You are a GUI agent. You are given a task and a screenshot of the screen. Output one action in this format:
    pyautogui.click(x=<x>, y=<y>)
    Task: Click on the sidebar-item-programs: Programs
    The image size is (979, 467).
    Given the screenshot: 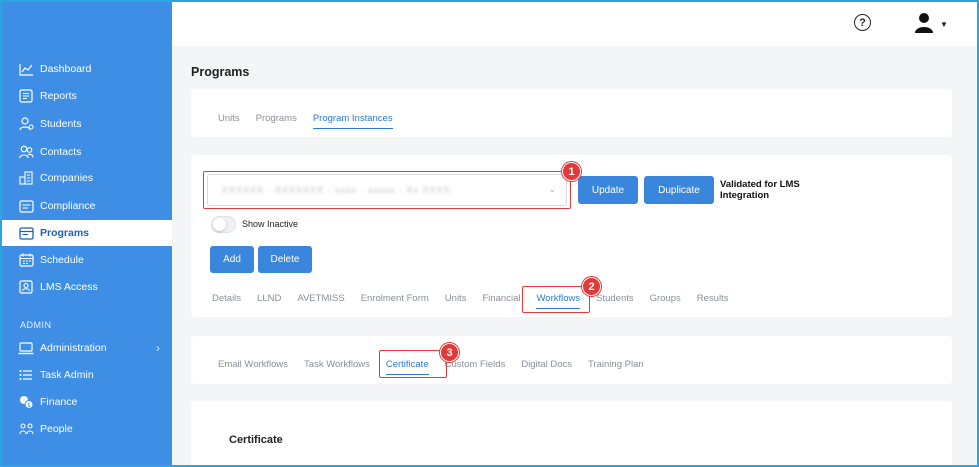 What is the action you would take?
    pyautogui.click(x=87, y=233)
    